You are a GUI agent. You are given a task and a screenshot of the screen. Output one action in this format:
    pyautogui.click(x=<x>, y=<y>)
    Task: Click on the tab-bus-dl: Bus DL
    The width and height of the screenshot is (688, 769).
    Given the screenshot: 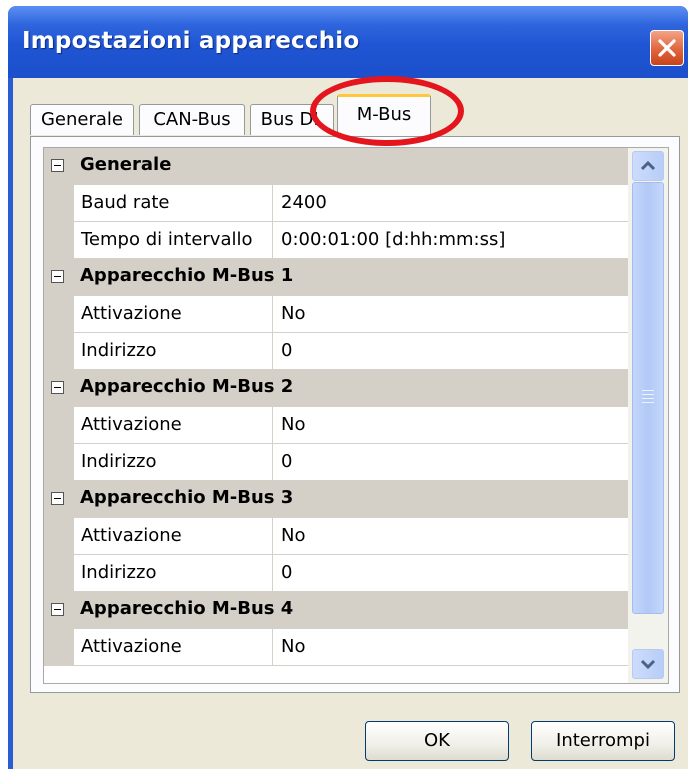 What is the action you would take?
    pyautogui.click(x=292, y=119)
    